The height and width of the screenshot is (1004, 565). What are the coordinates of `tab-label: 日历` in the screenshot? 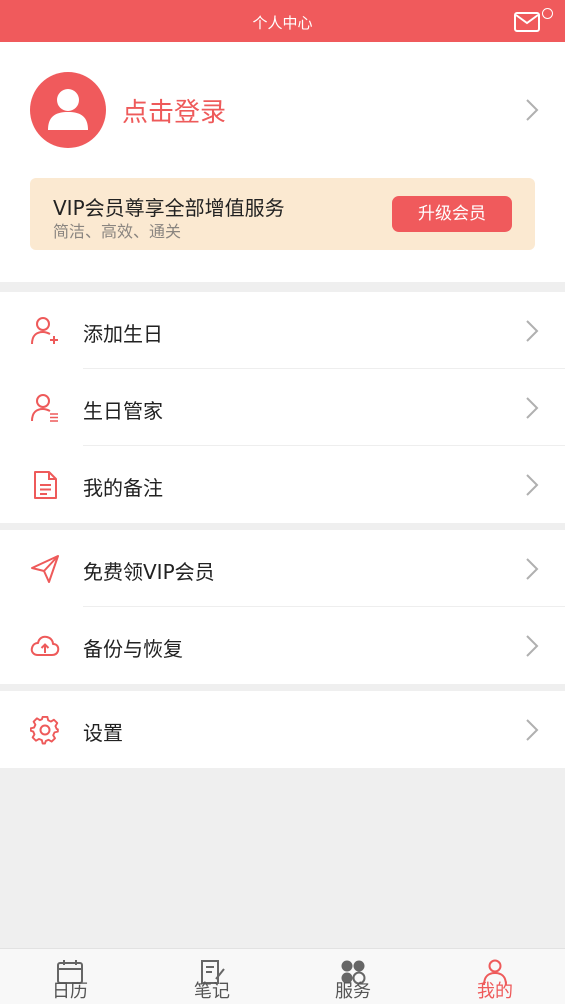 It's located at (70, 991).